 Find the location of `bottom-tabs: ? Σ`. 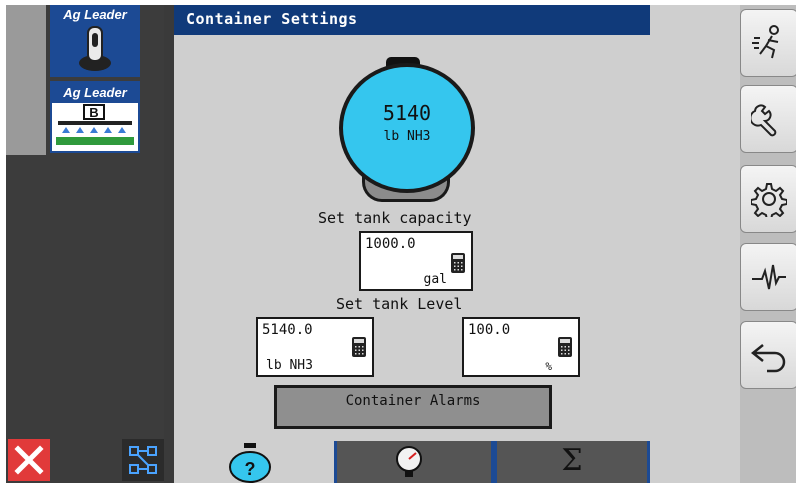

bottom-tabs: ? Σ is located at coordinates (412, 462).